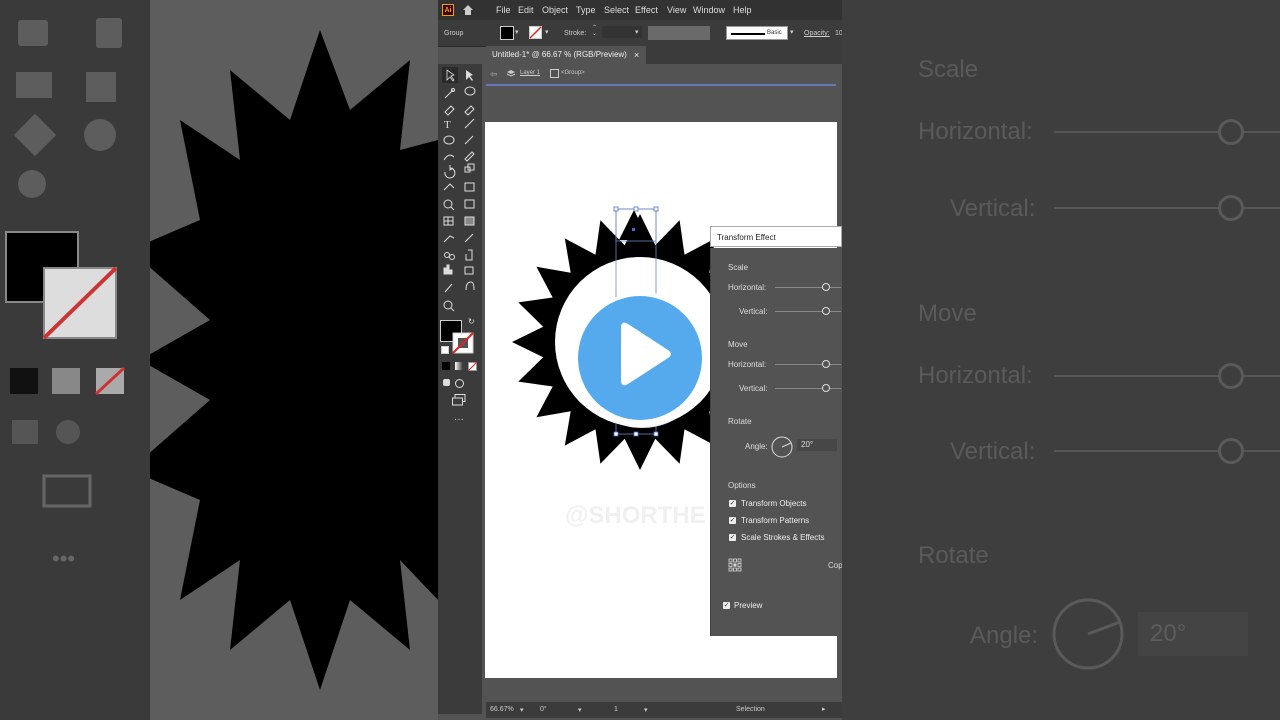 The width and height of the screenshot is (1280, 720). Describe the element at coordinates (808, 311) in the screenshot. I see `scale-vertical-slider` at that location.